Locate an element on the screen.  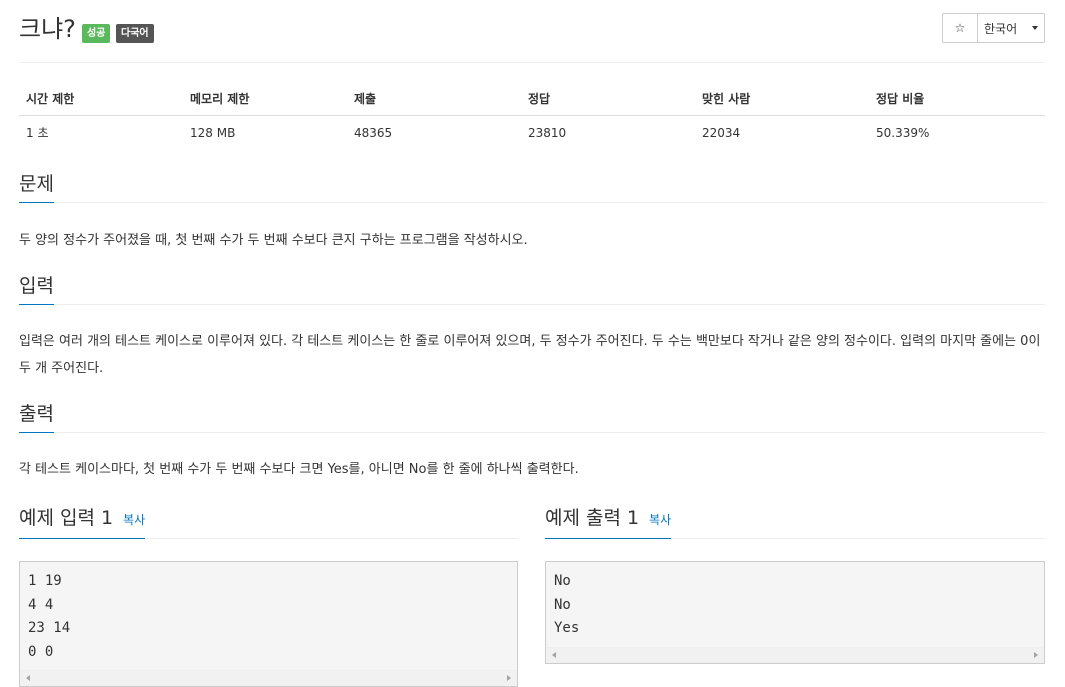
copy-sample-output-link: 복사 is located at coordinates (660, 520).